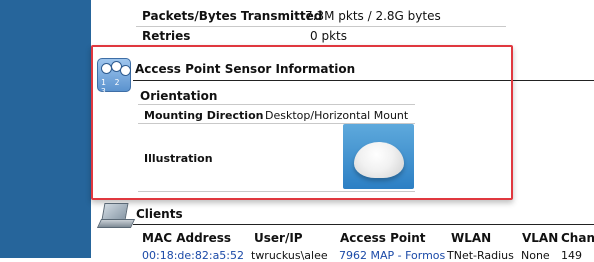 Image resolution: width=594 pixels, height=262 pixels. What do you see at coordinates (471, 238) in the screenshot?
I see `column-header-wlan: WLAN` at bounding box center [471, 238].